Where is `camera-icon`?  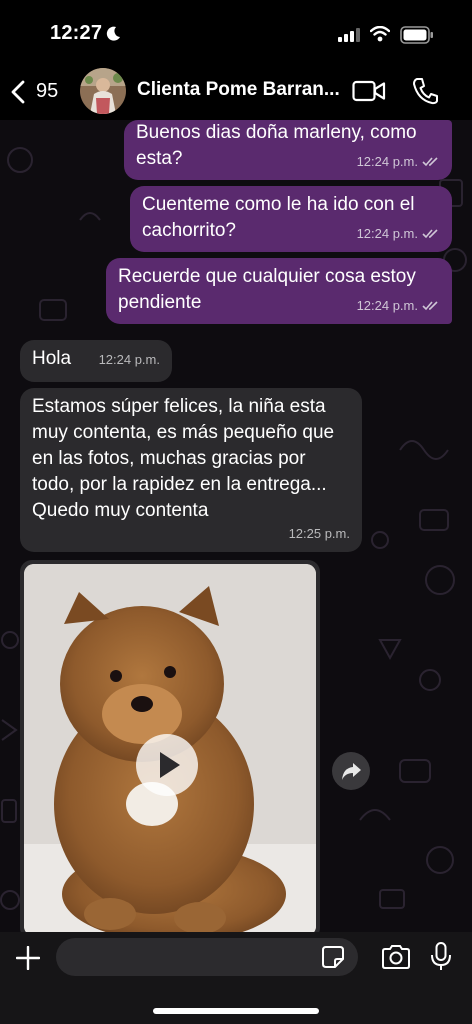
camera-icon is located at coordinates (396, 957).